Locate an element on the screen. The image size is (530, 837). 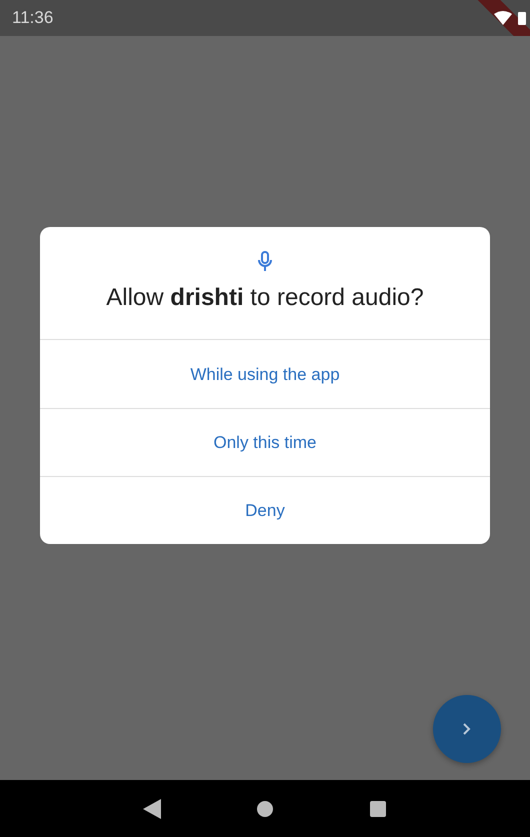
microphone-icon is located at coordinates (265, 261).